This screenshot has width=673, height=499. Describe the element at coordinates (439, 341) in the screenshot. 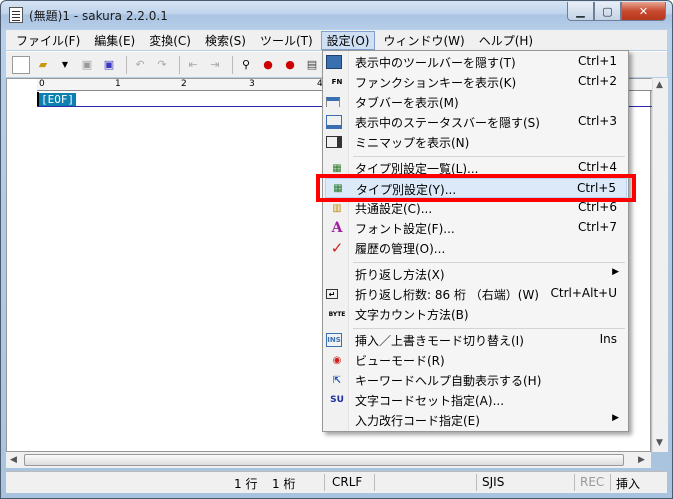

I see `menu-item-label: 挿入／上書きモード切り替え(I)` at that location.